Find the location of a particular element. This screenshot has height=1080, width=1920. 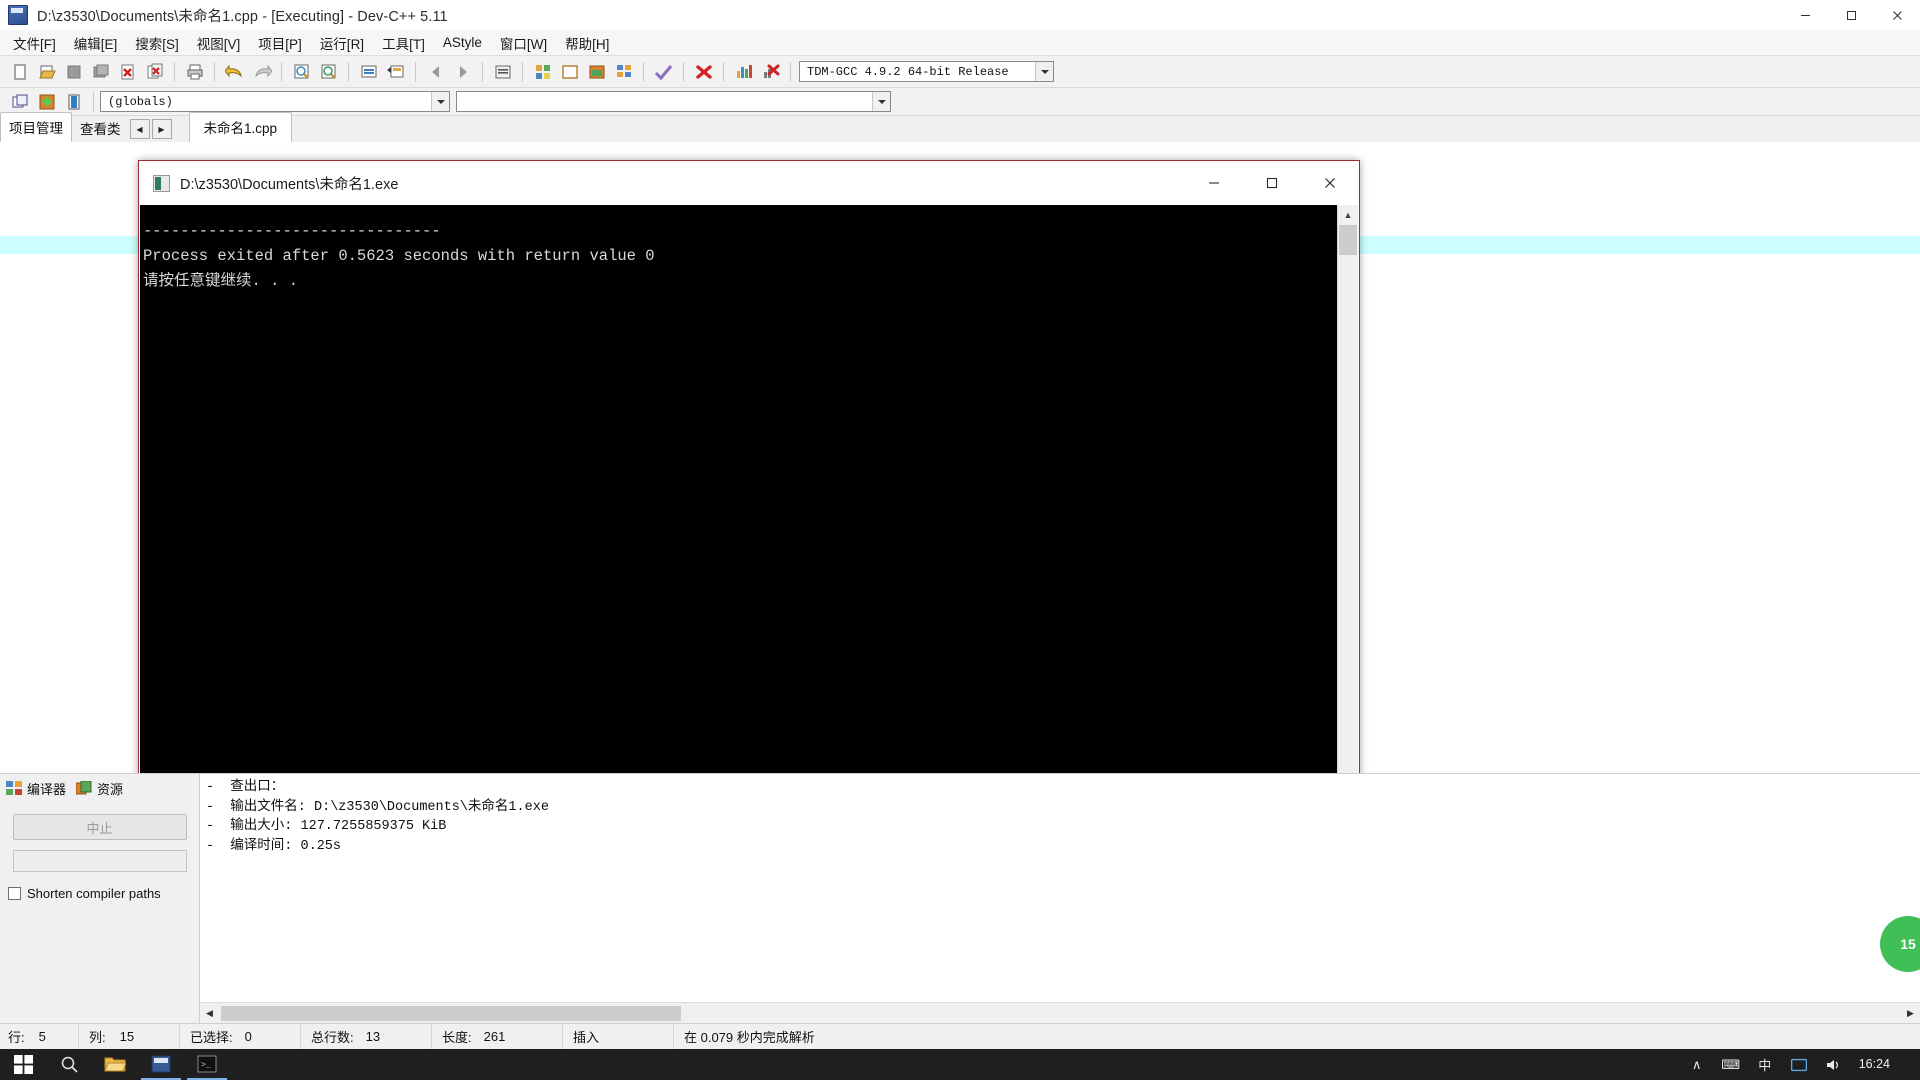

shorten-paths-row: Shorten compiler paths is located at coordinates (103, 893).